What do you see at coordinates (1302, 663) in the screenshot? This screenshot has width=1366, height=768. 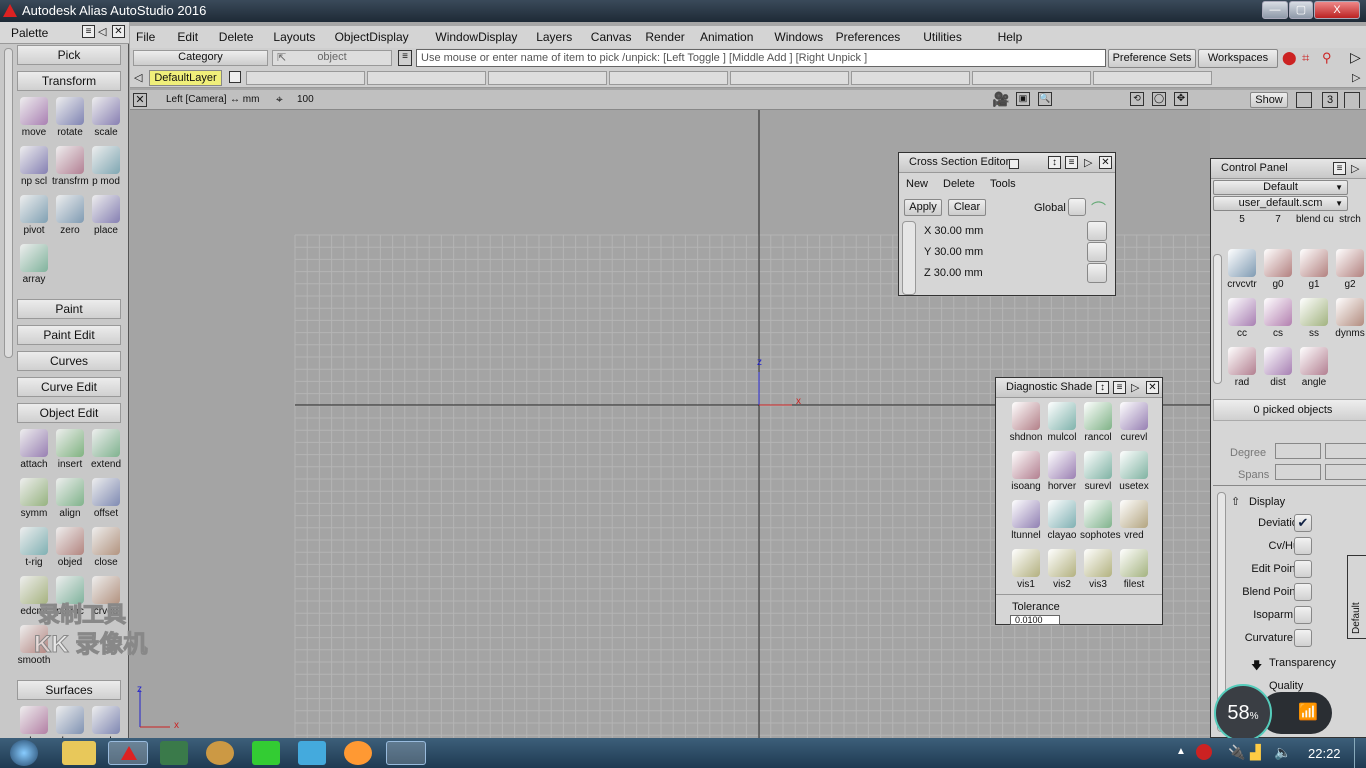 I see `transparency-section: Transparency` at bounding box center [1302, 663].